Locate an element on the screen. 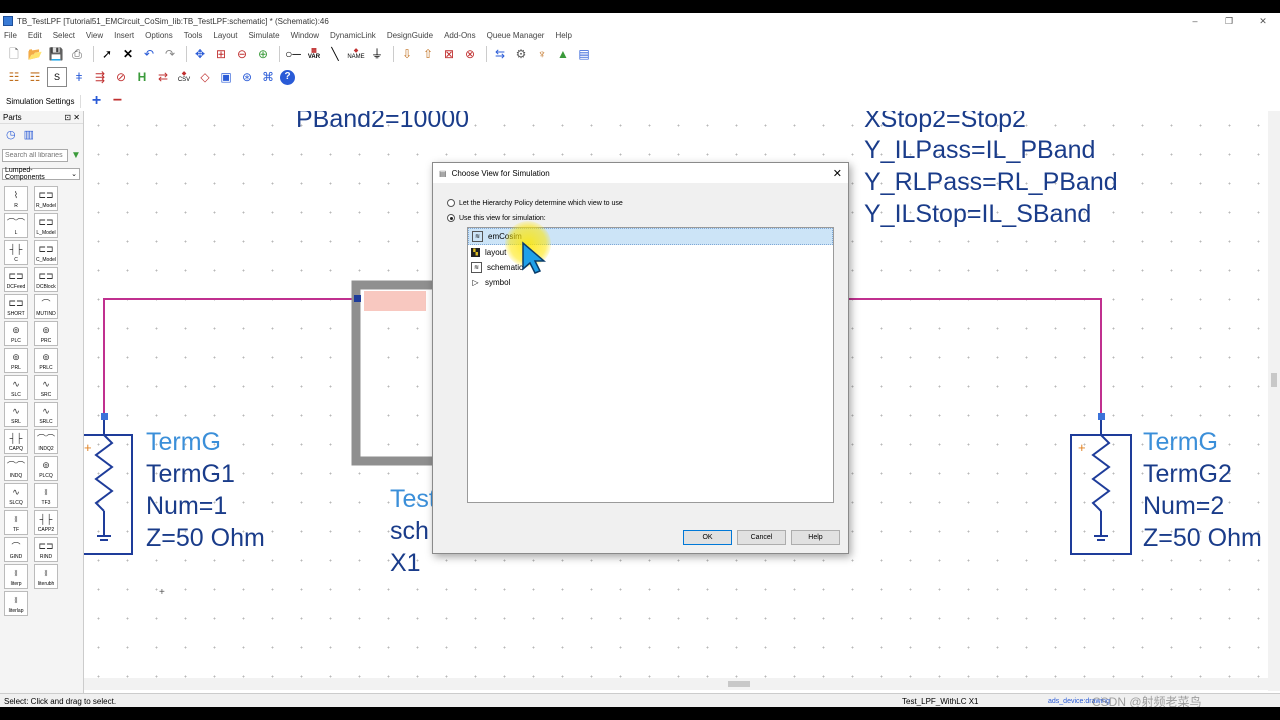  menu-edit: Edit is located at coordinates (35, 35).